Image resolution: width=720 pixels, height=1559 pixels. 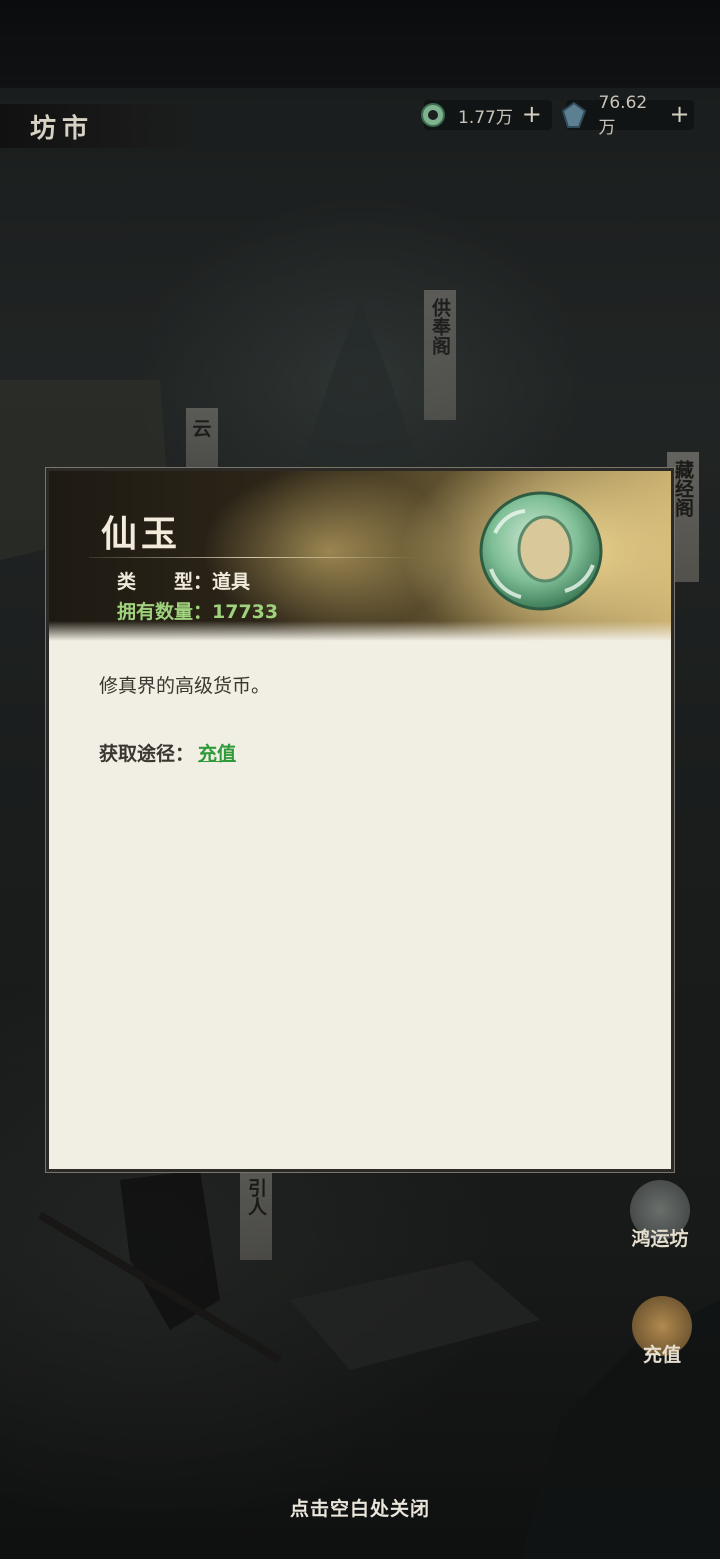 What do you see at coordinates (231, 582) in the screenshot?
I see `item-type-value: 道具` at bounding box center [231, 582].